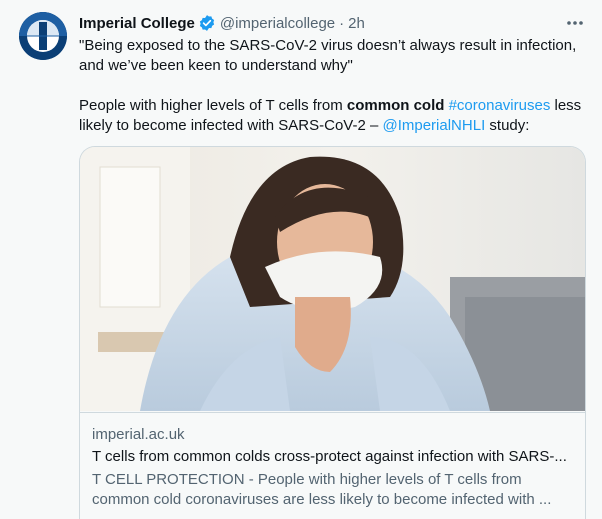 Image resolution: width=602 pixels, height=519 pixels. What do you see at coordinates (206, 23) in the screenshot?
I see `verified-badge-icon` at bounding box center [206, 23].